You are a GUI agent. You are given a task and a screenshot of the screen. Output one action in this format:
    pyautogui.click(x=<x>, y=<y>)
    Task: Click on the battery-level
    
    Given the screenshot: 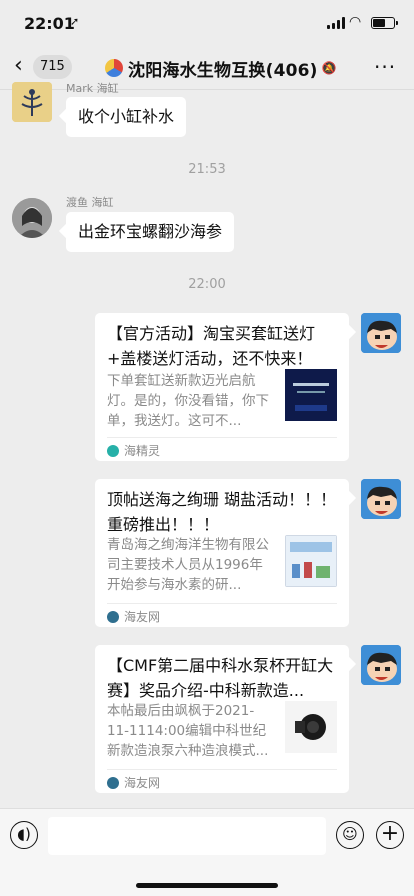 What is the action you would take?
    pyautogui.click(x=379, y=23)
    